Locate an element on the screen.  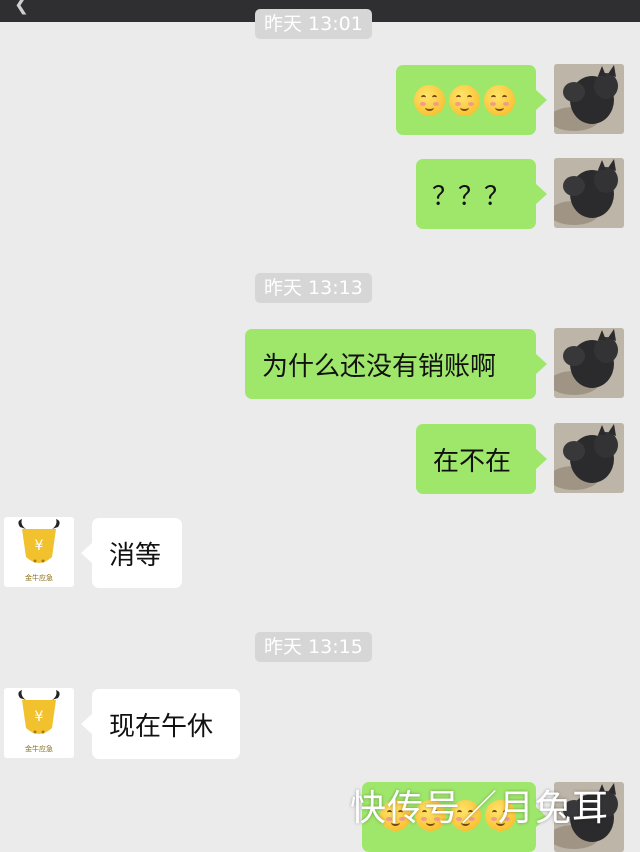
message-bubble-emoji is located at coordinates (471, 100).